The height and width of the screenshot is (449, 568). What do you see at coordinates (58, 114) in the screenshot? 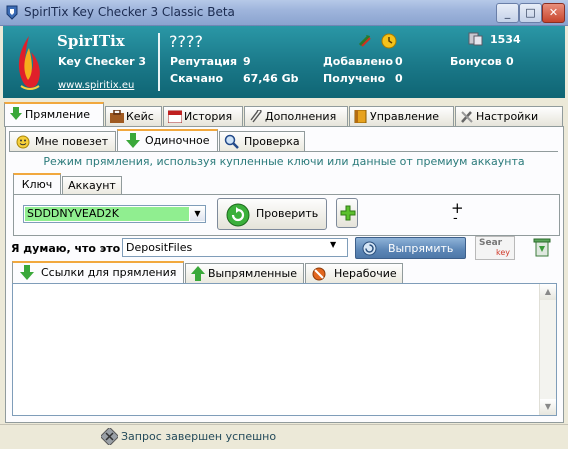
I see `tab-label: Прямление` at bounding box center [58, 114].